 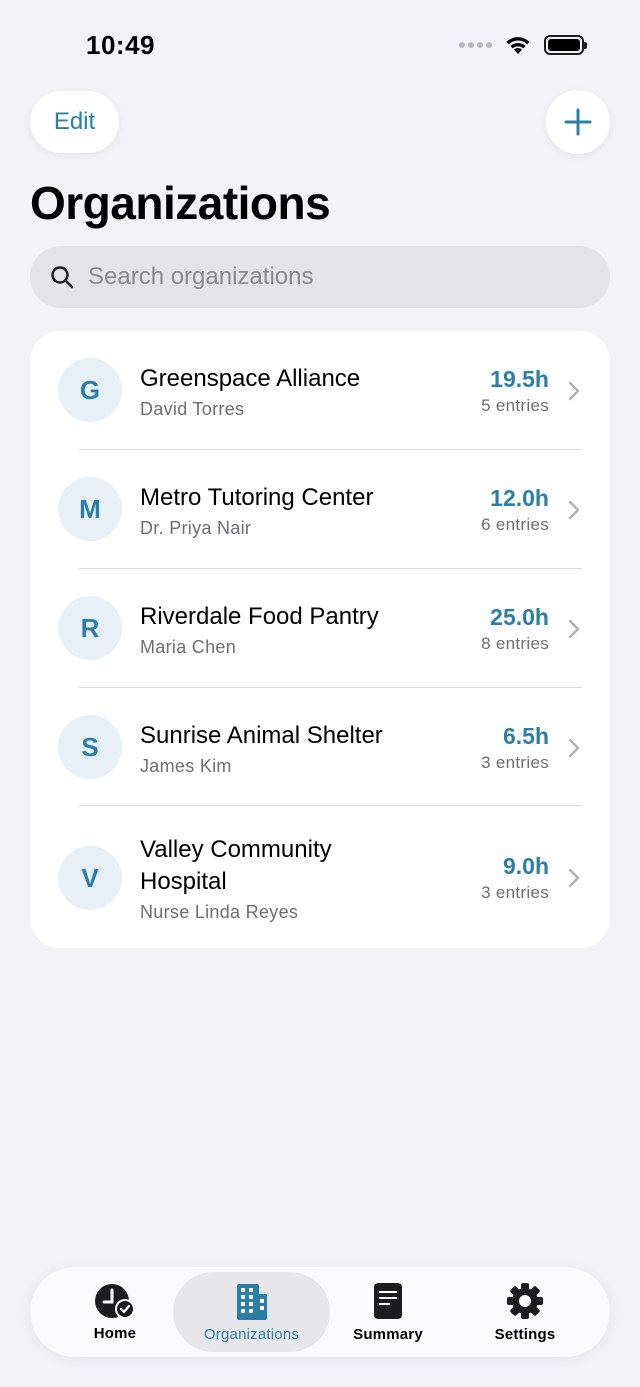 I want to click on search-input, so click(x=328, y=277).